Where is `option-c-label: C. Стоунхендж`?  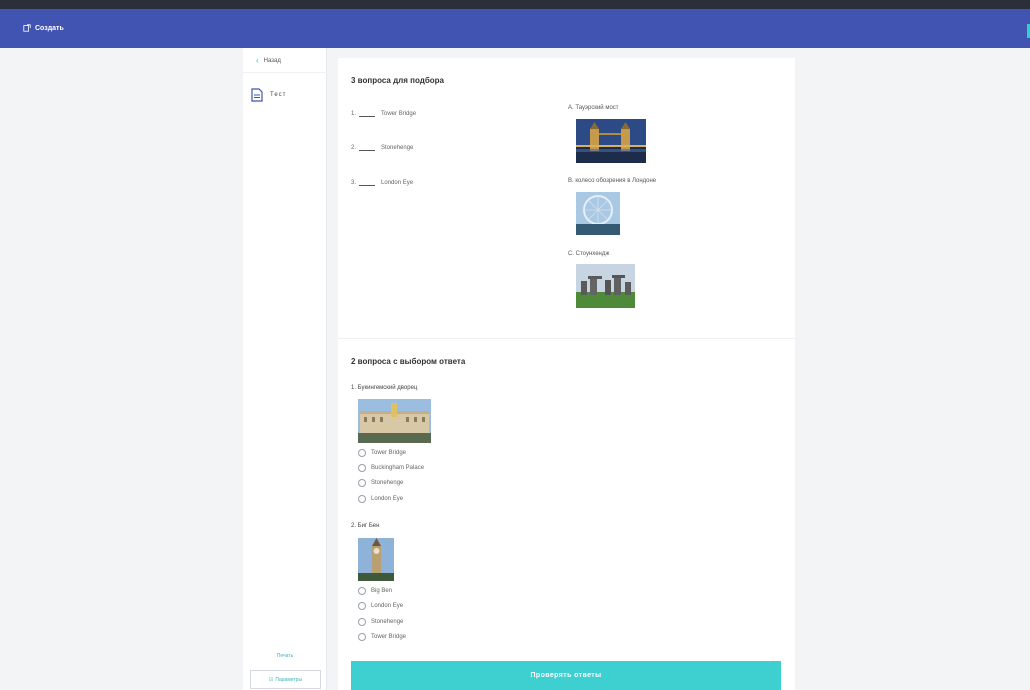
option-c-label: C. Стоунхендж is located at coordinates (589, 254).